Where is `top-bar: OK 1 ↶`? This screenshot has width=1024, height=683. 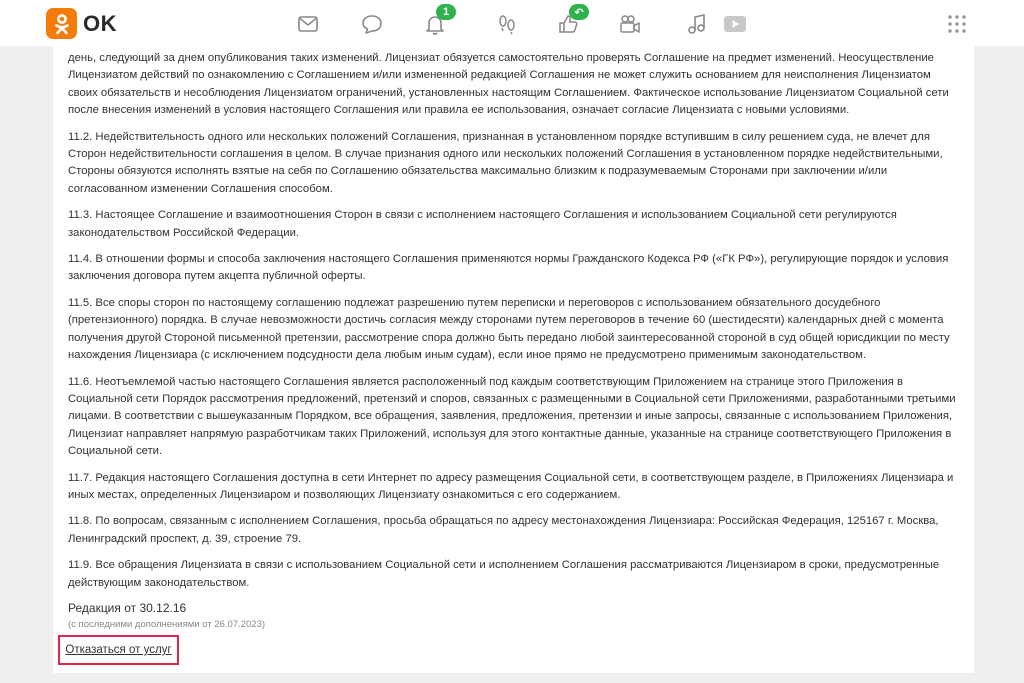 top-bar: OK 1 ↶ is located at coordinates (512, 23).